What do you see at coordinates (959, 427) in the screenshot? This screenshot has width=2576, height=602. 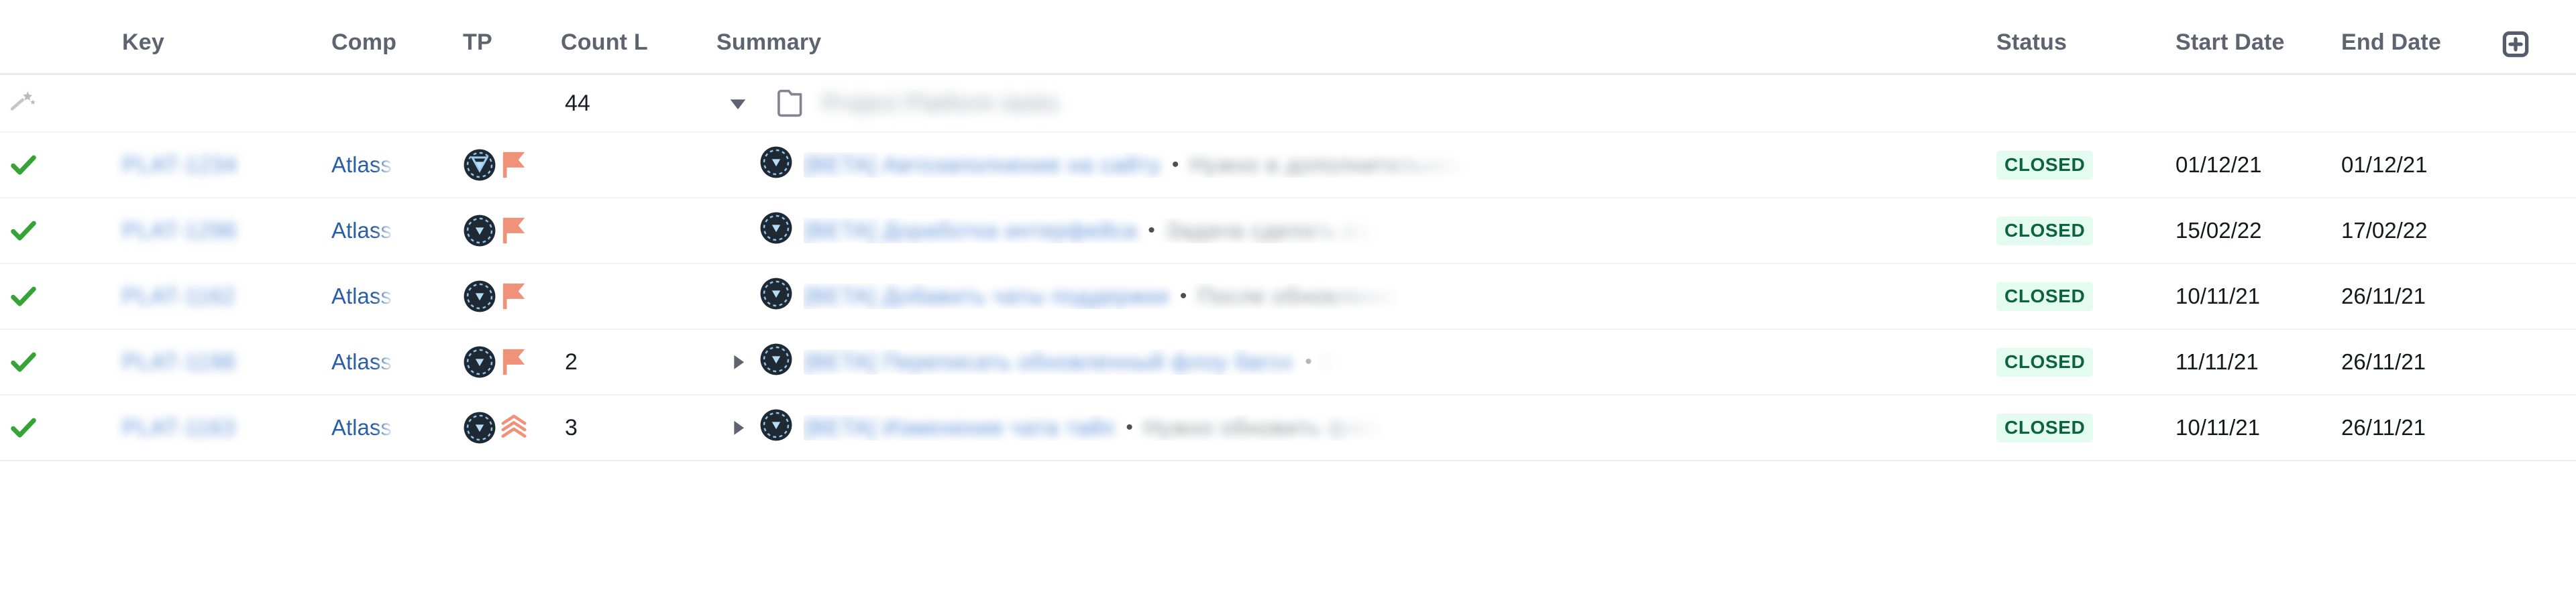 I see `summary-link-redacted: [BETA] Изменение чата тайп` at bounding box center [959, 427].